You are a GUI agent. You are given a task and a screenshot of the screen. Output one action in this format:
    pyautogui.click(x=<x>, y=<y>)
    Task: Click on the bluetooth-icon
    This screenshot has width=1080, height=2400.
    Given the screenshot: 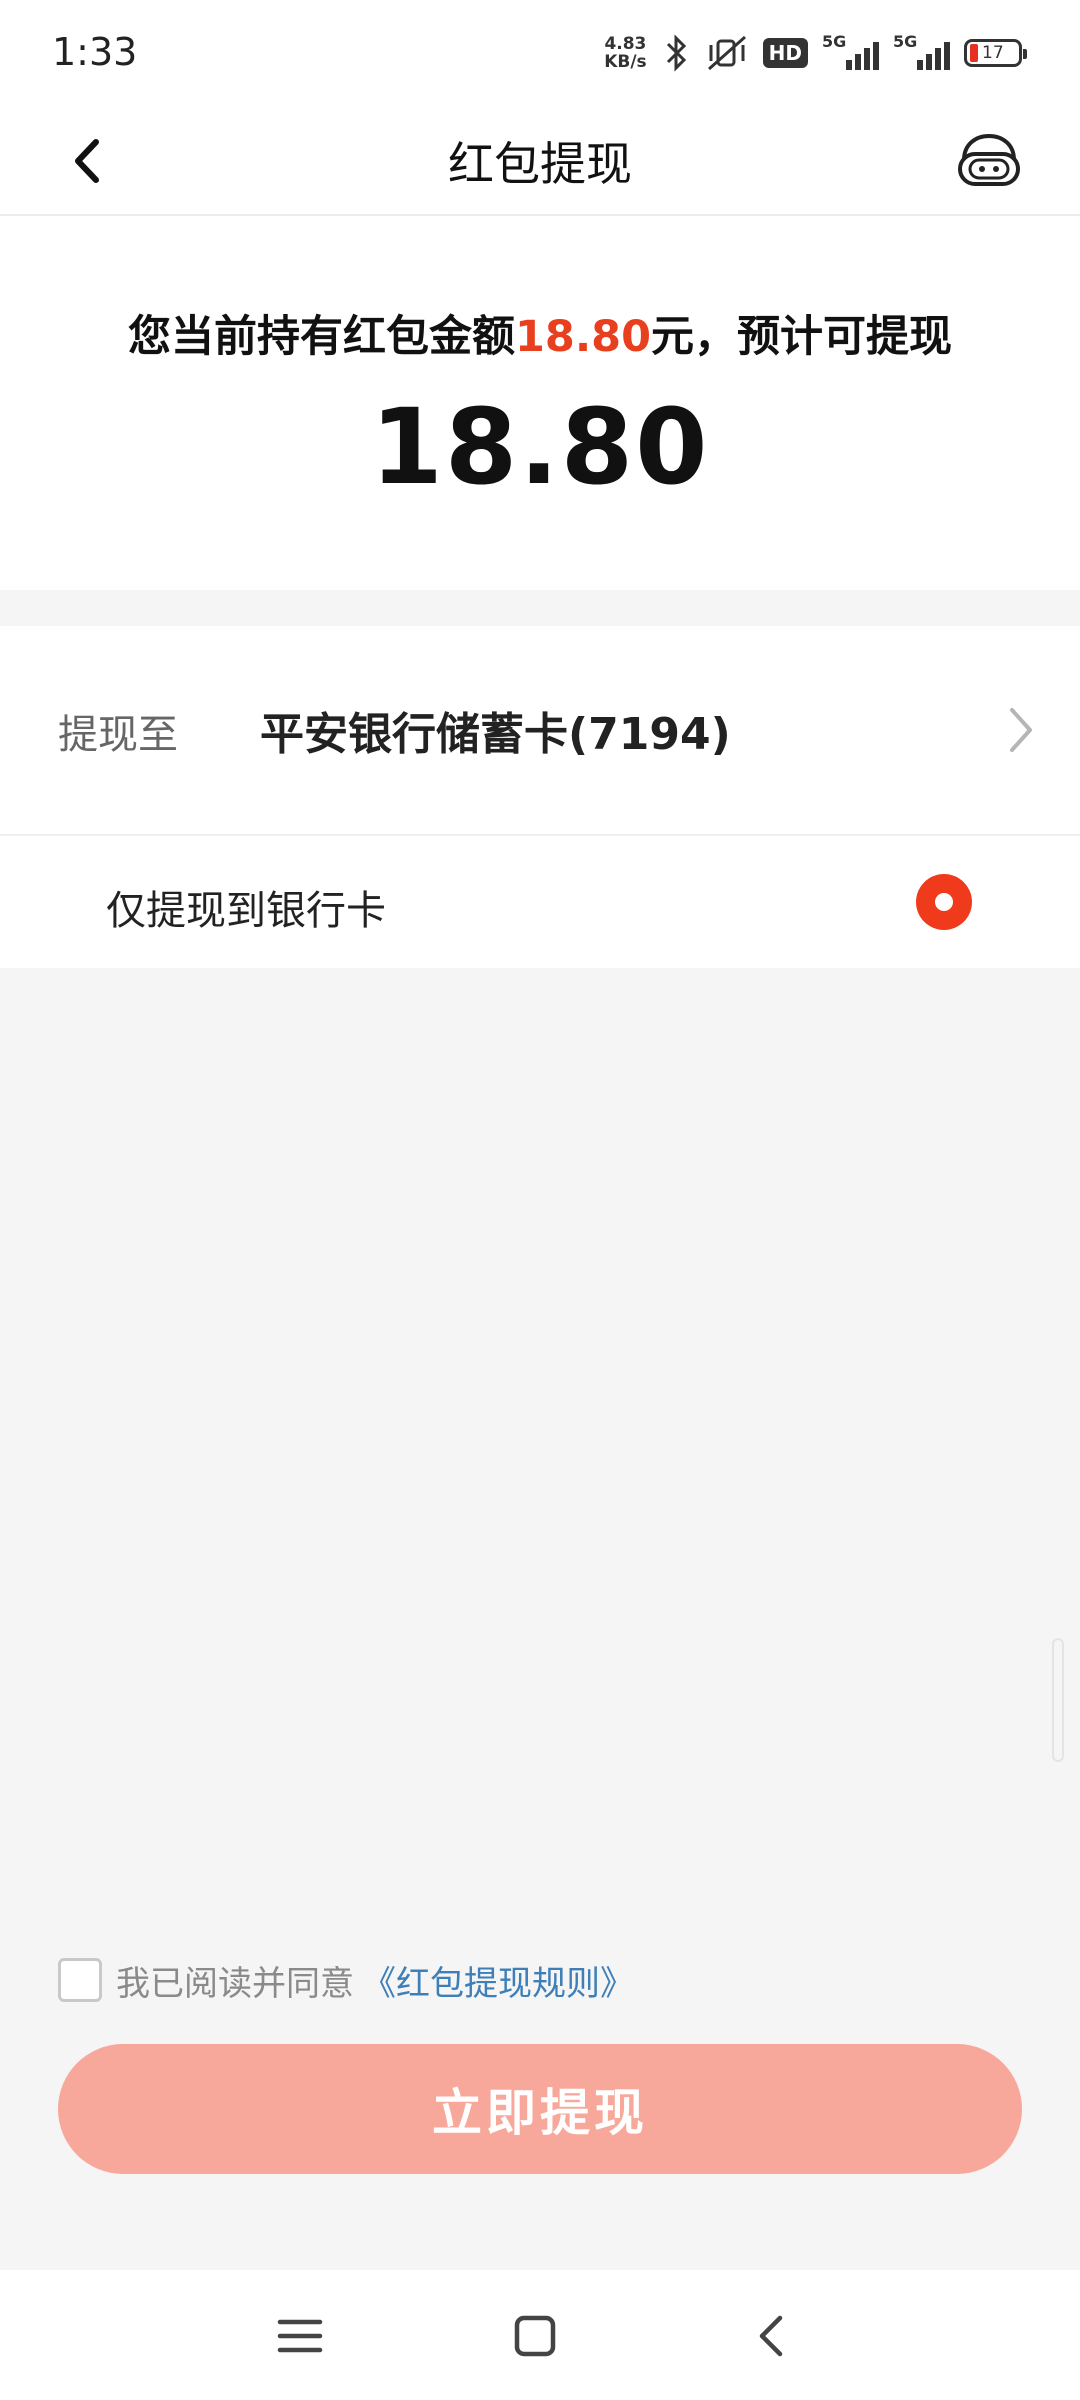 What is the action you would take?
    pyautogui.click(x=676, y=53)
    